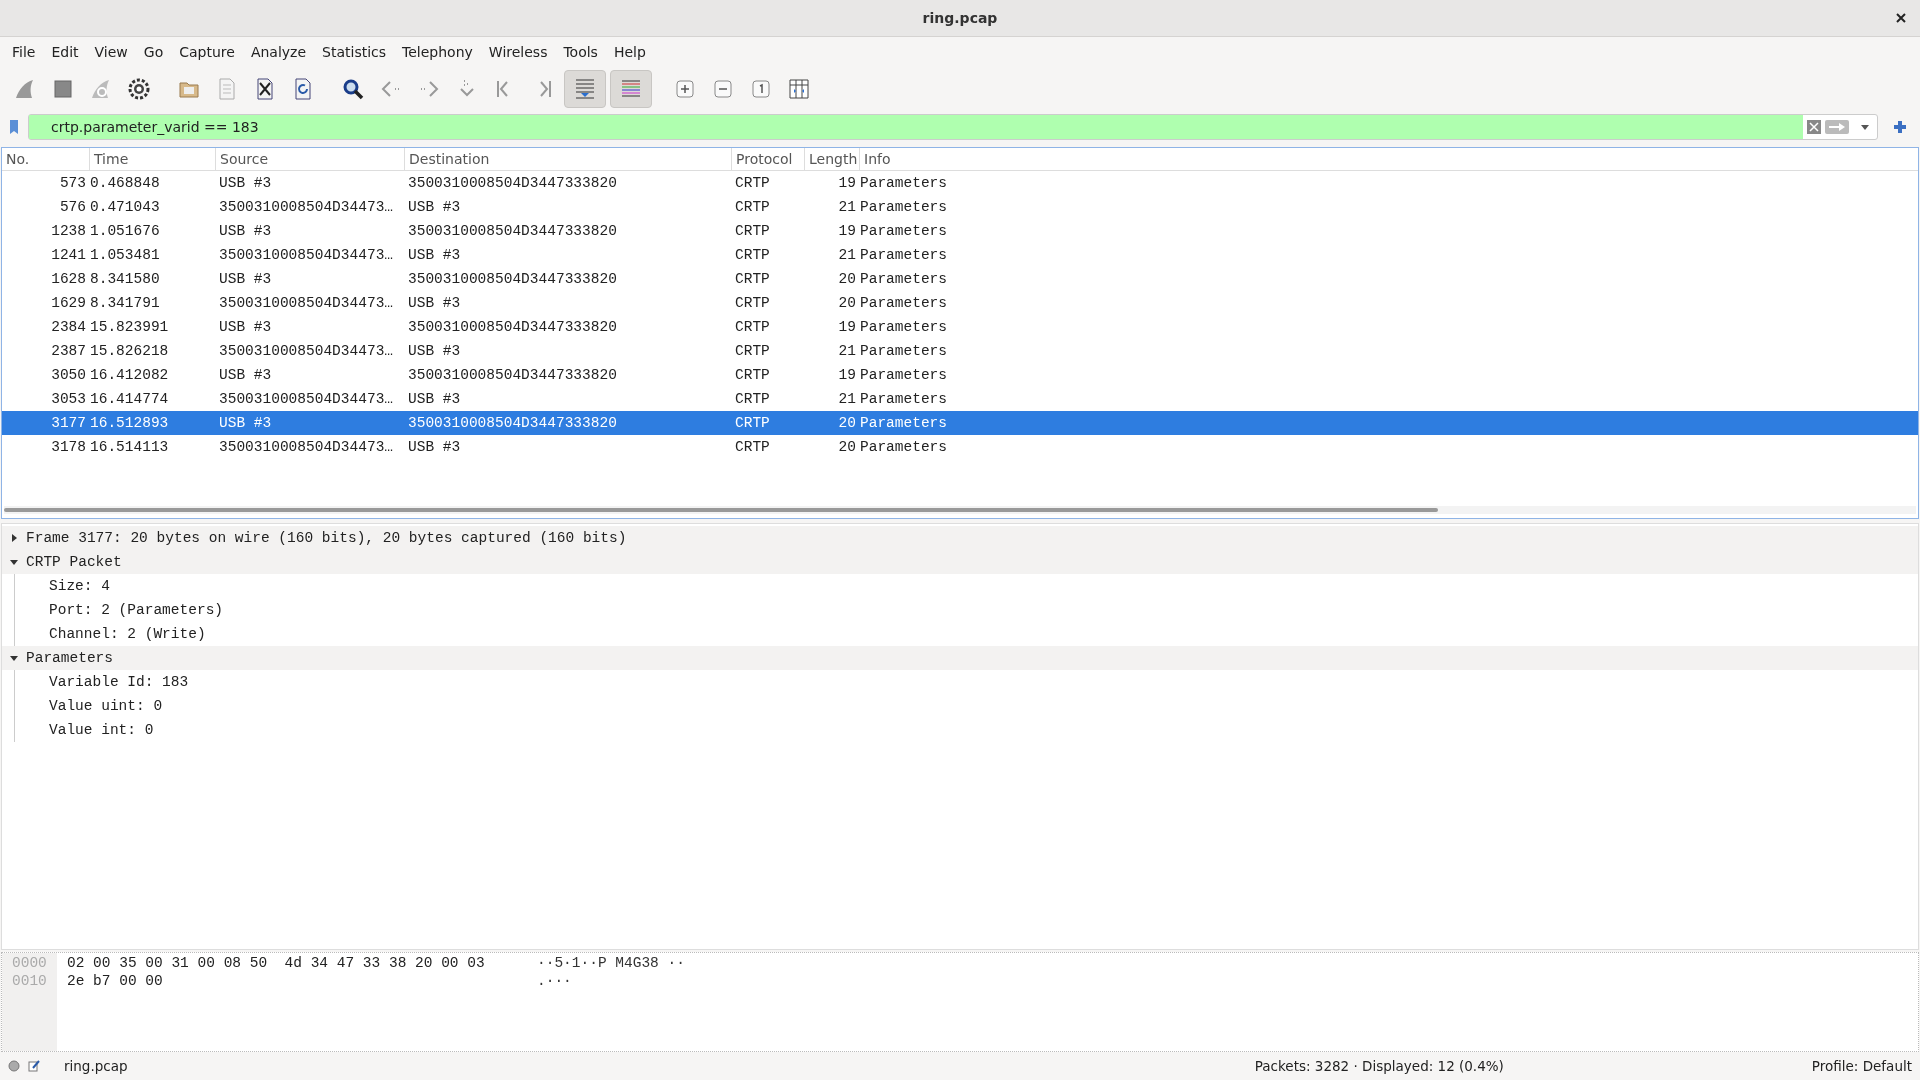  What do you see at coordinates (68, 303) in the screenshot?
I see `table-cell-text: 1629` at bounding box center [68, 303].